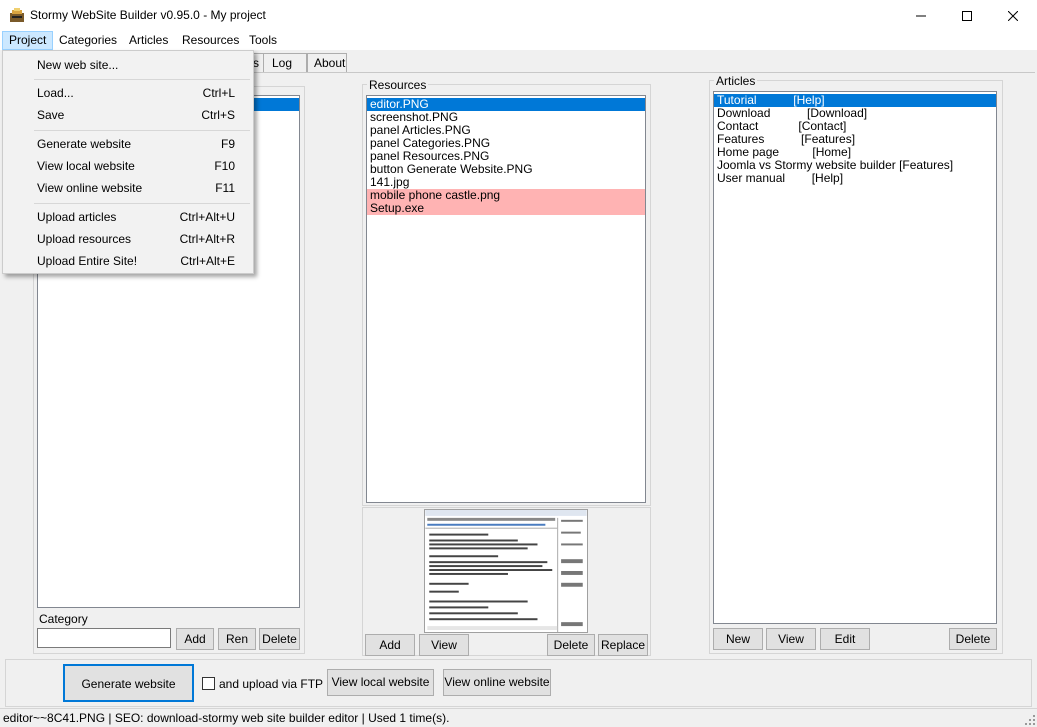  Describe the element at coordinates (390, 645) in the screenshot. I see `resource-add-button: Add` at that location.